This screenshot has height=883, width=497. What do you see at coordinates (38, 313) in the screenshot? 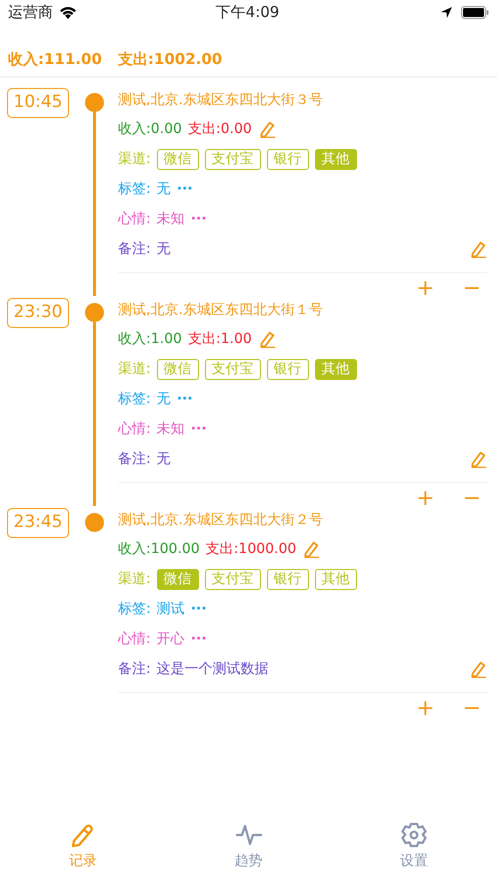
I see `time-label: 23:30` at bounding box center [38, 313].